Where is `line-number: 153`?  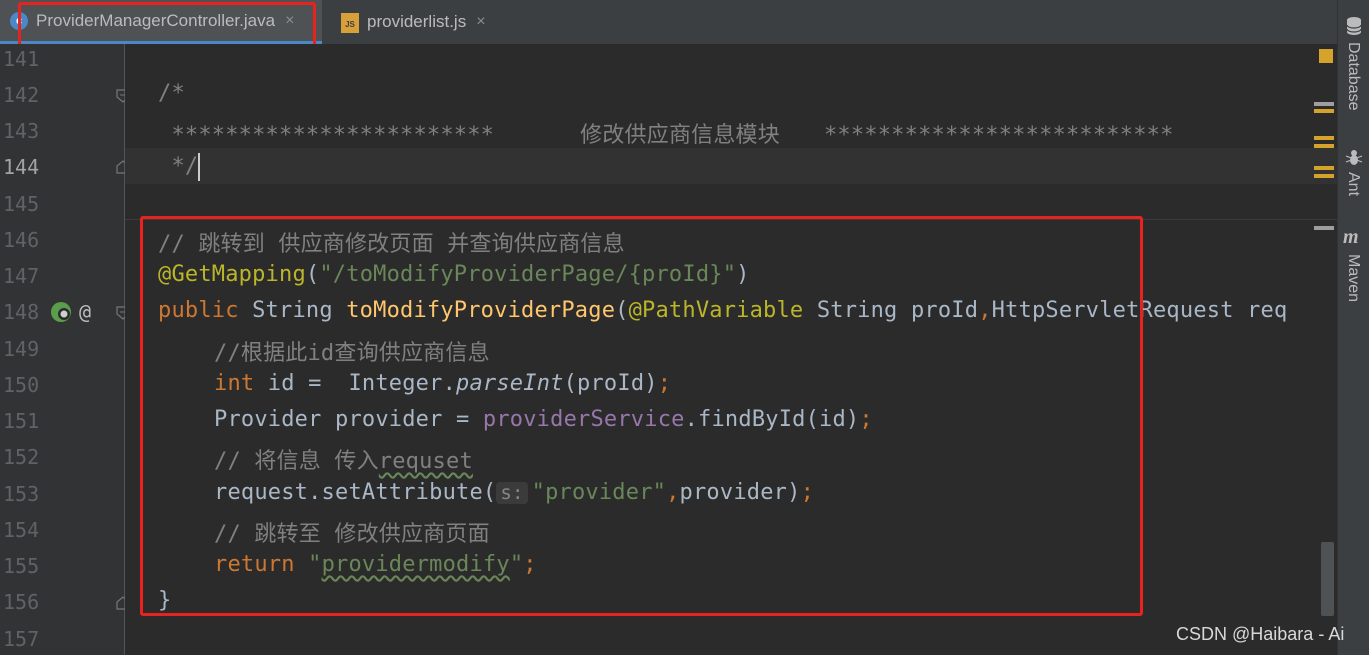
line-number: 153 is located at coordinates (21, 494).